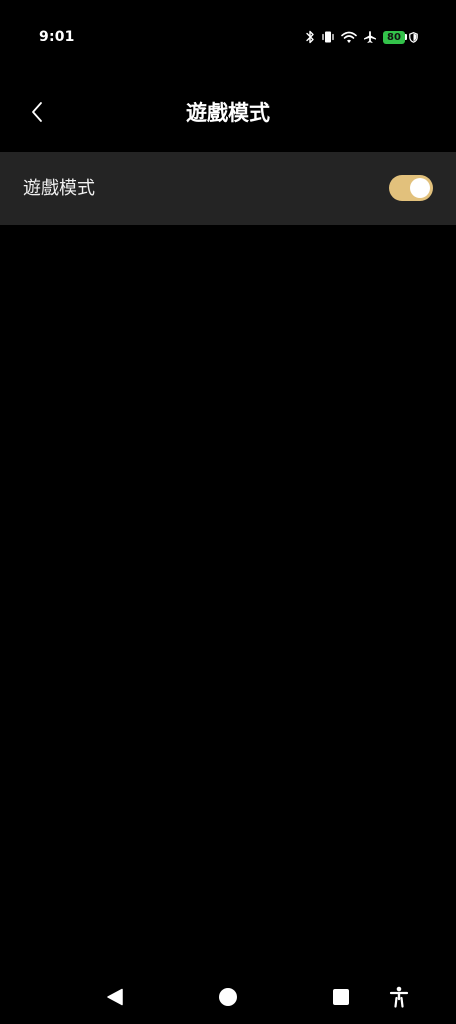 Image resolution: width=456 pixels, height=1024 pixels. I want to click on back-triangle-icon, so click(115, 997).